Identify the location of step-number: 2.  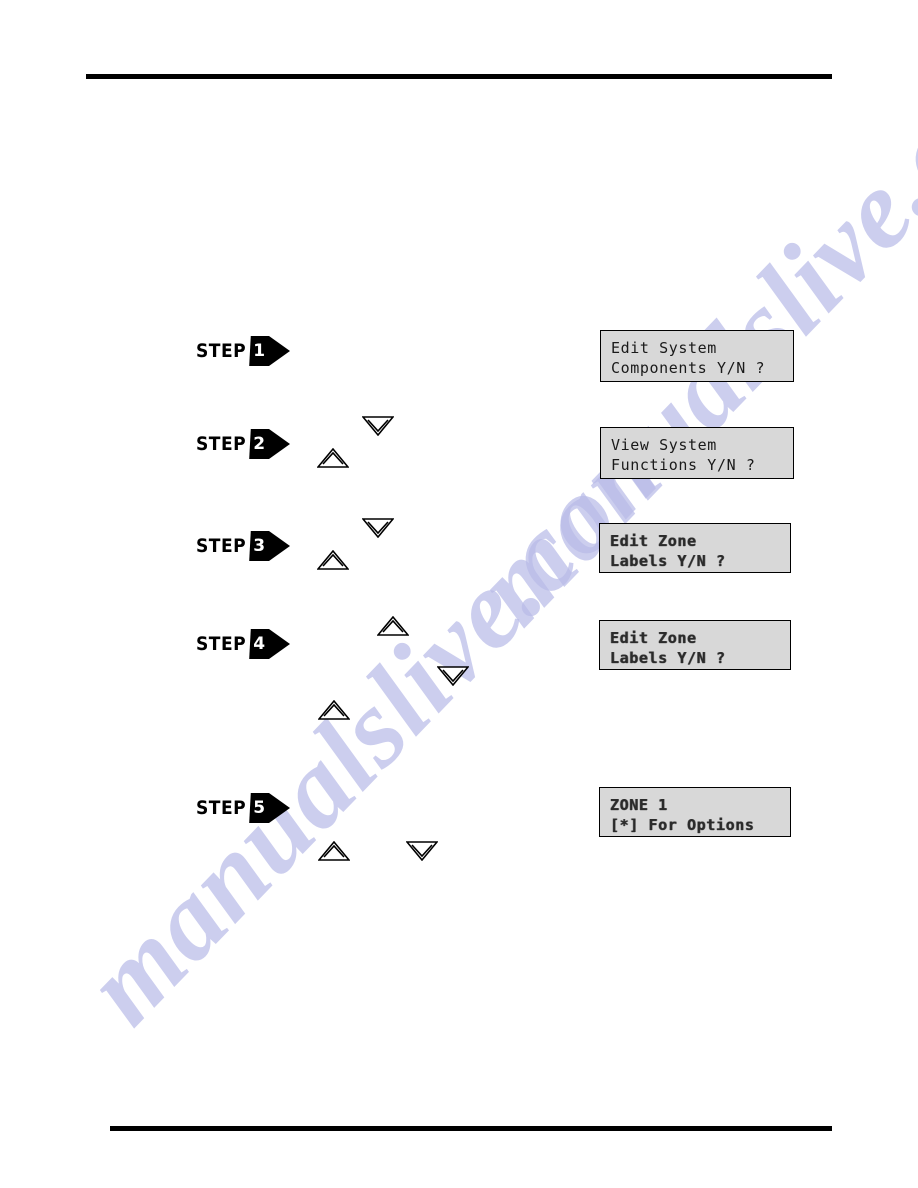
(259, 444).